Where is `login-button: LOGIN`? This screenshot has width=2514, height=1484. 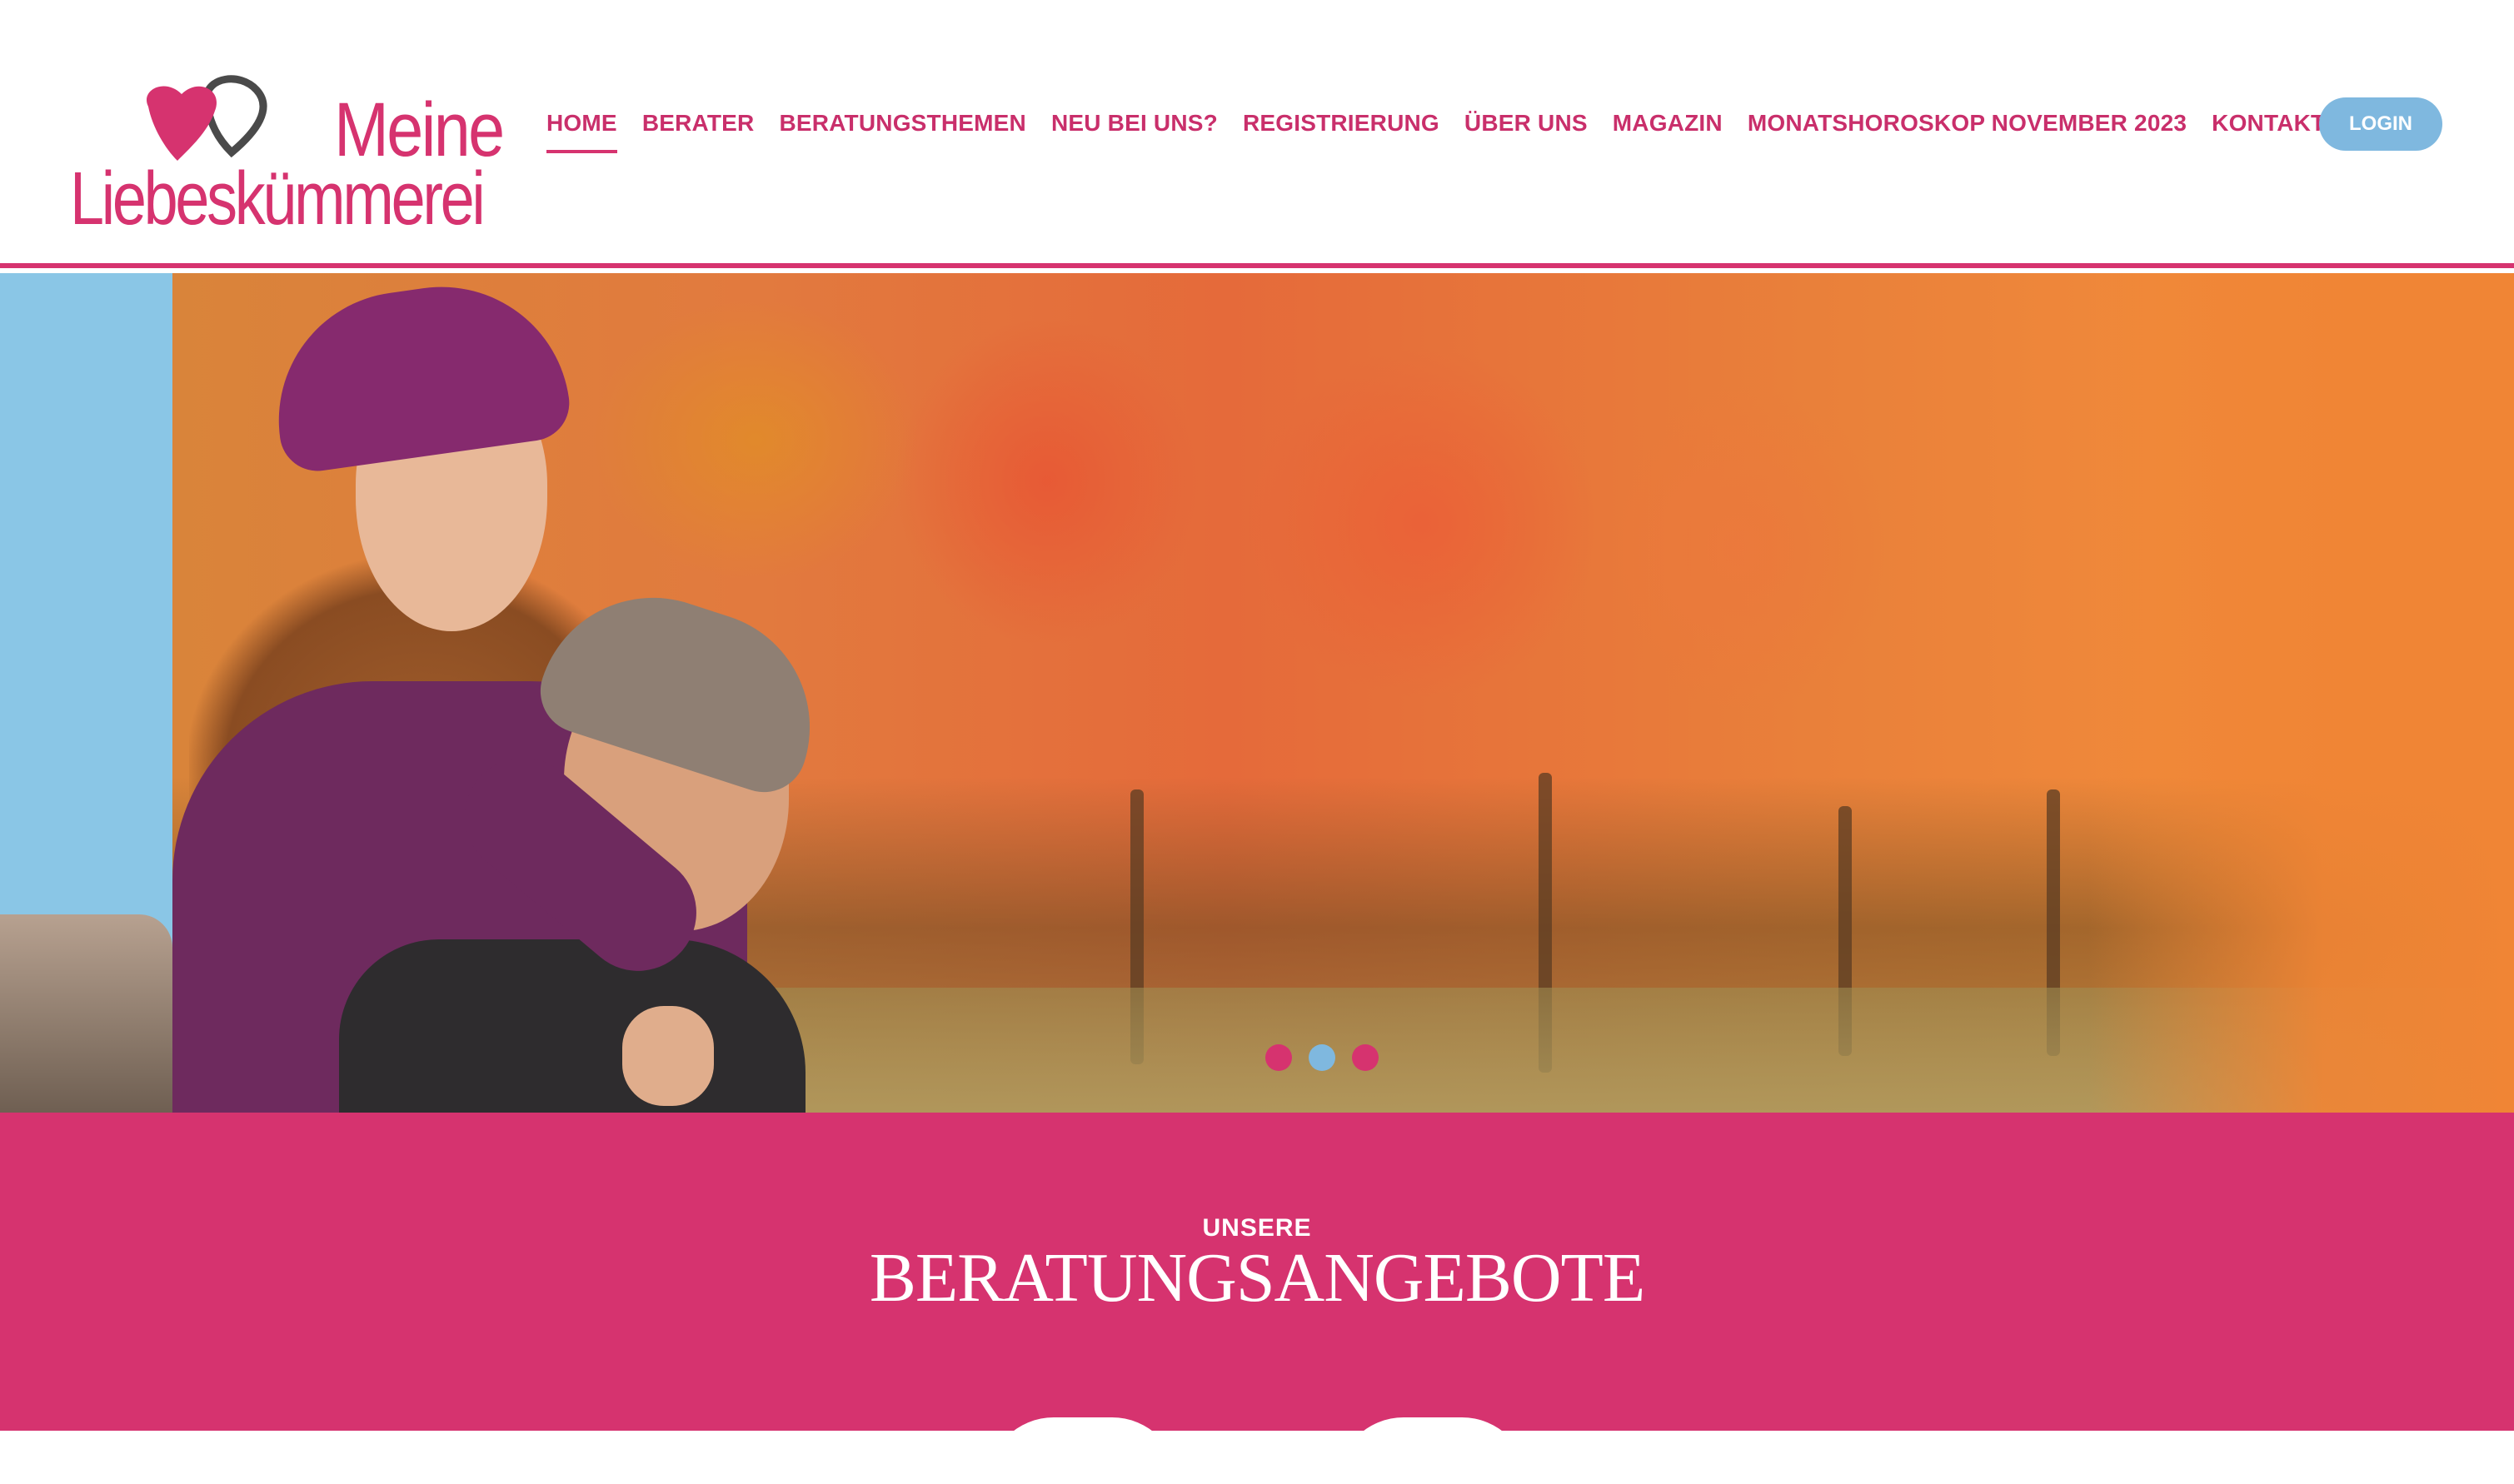 login-button: LOGIN is located at coordinates (2380, 124).